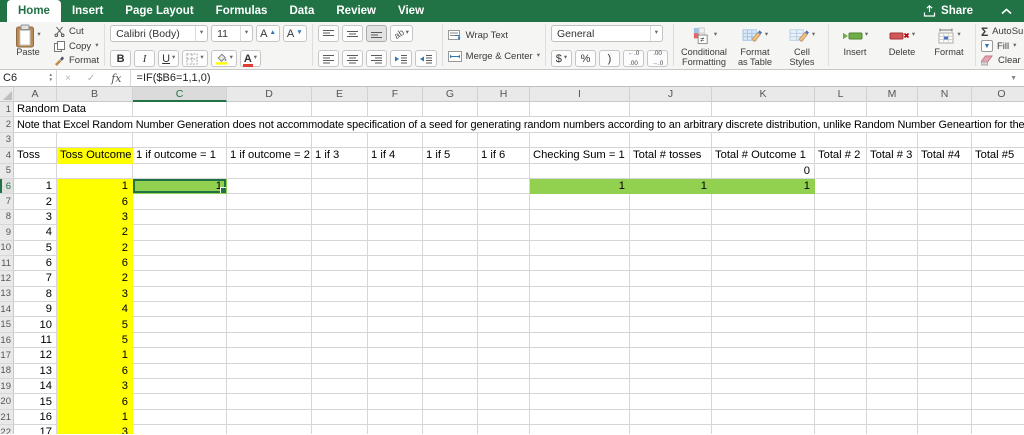 This screenshot has width=1024, height=435. What do you see at coordinates (340, 294) in the screenshot?
I see `cell-E13` at bounding box center [340, 294].